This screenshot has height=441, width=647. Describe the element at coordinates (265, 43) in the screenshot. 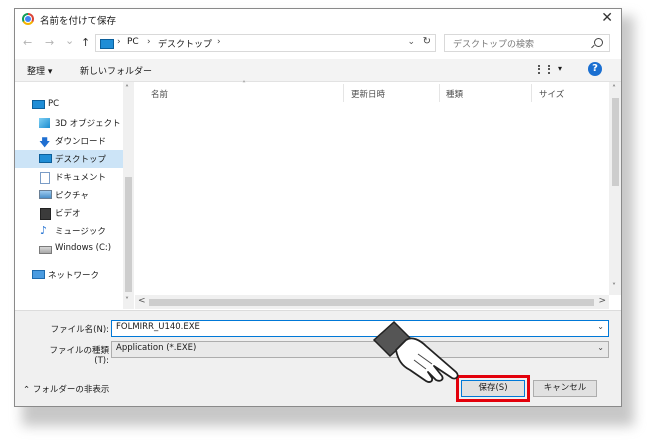

I see `address-bar: › PC › デスクトップ › ⌄ ↻` at that location.